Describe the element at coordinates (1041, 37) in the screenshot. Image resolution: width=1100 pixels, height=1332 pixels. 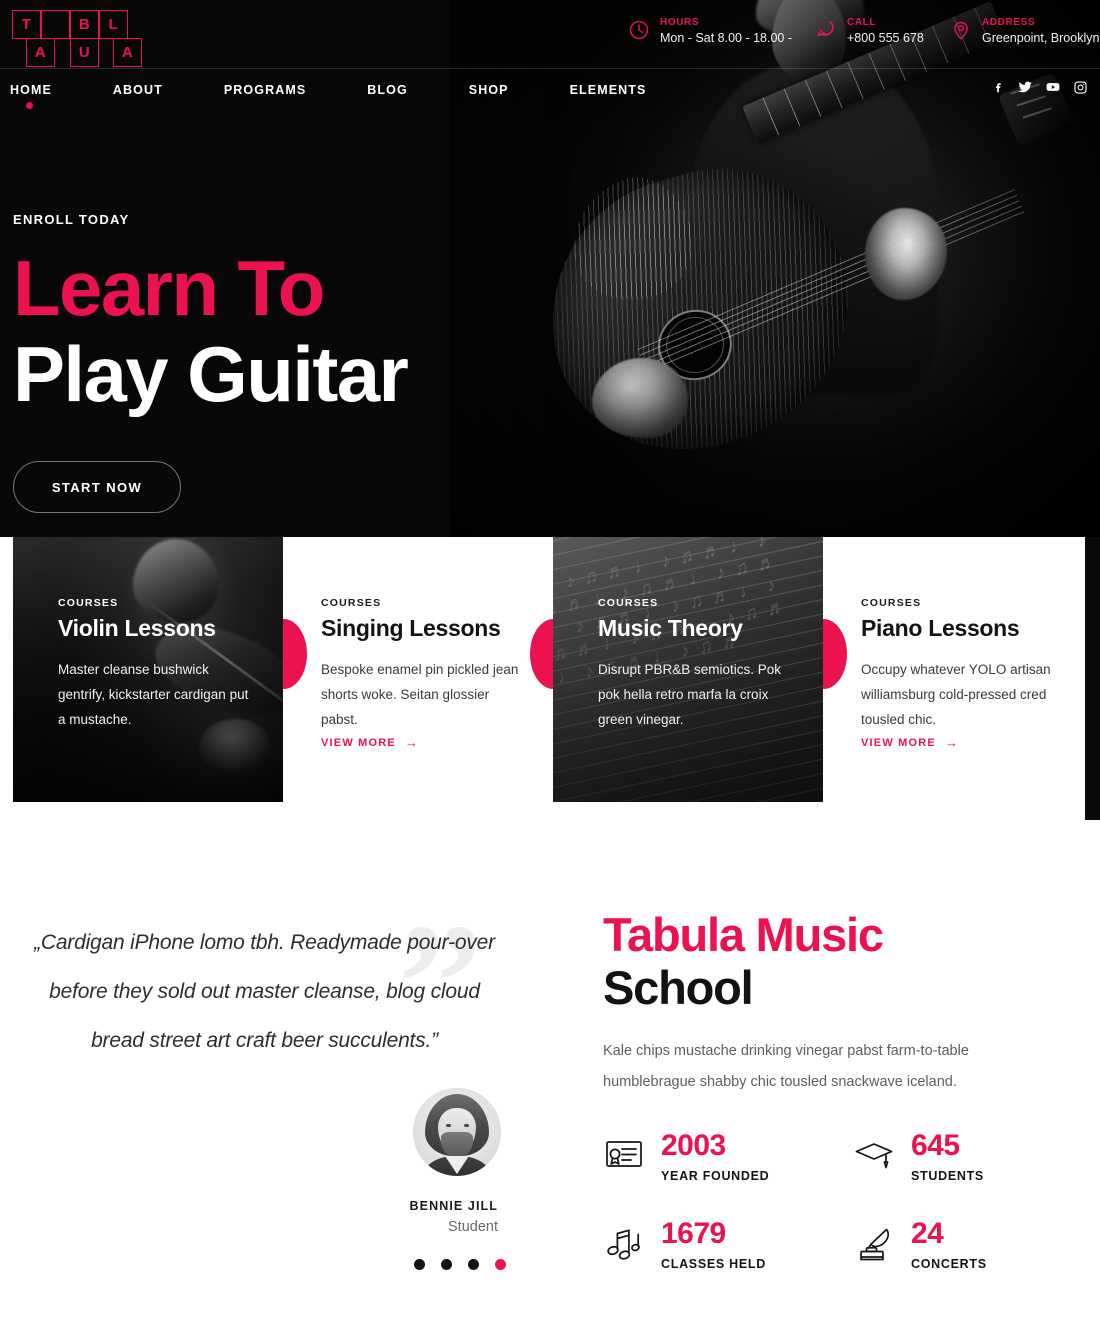
I see `address-value: Greenpoint, Brooklyn` at that location.